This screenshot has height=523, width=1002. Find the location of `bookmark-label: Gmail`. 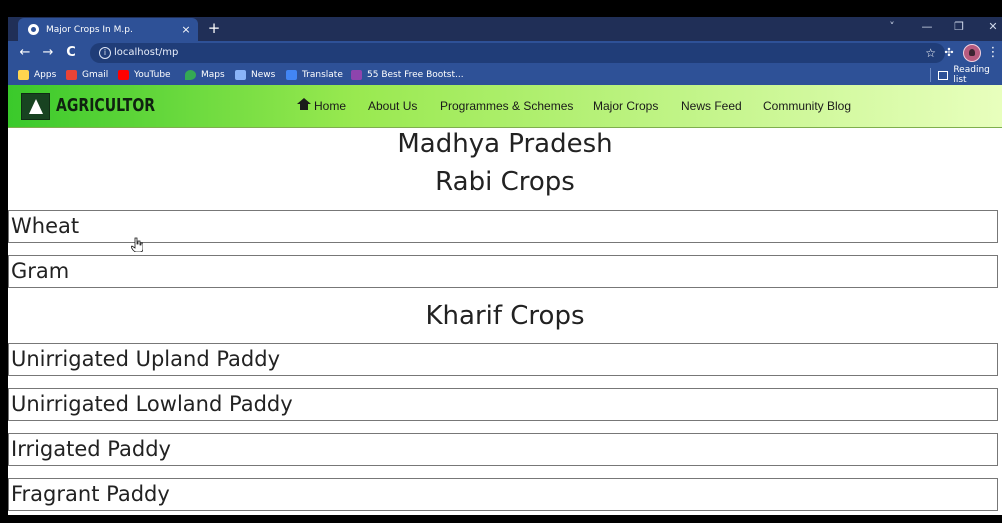

bookmark-label: Gmail is located at coordinates (95, 75).